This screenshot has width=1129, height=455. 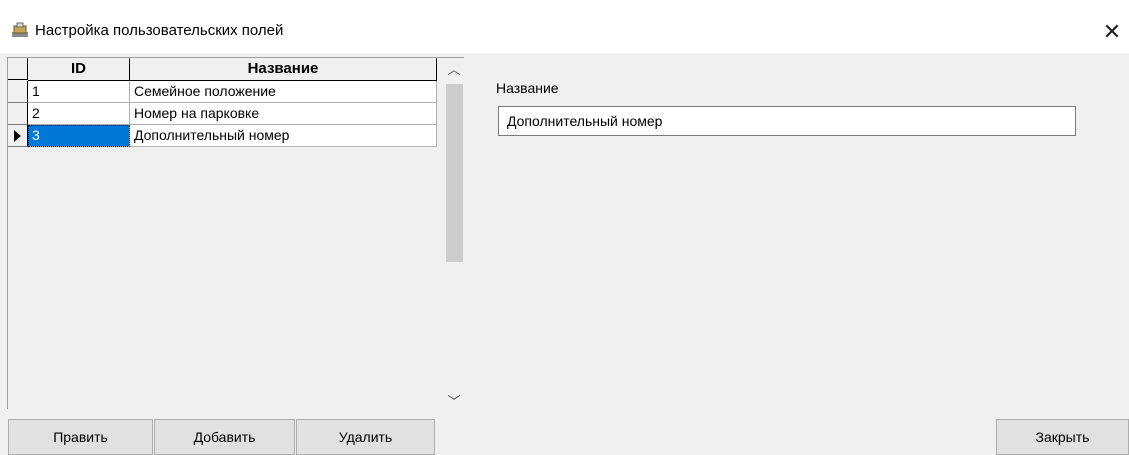 I want to click on cell-name: Дополнительный номер, so click(x=283, y=136).